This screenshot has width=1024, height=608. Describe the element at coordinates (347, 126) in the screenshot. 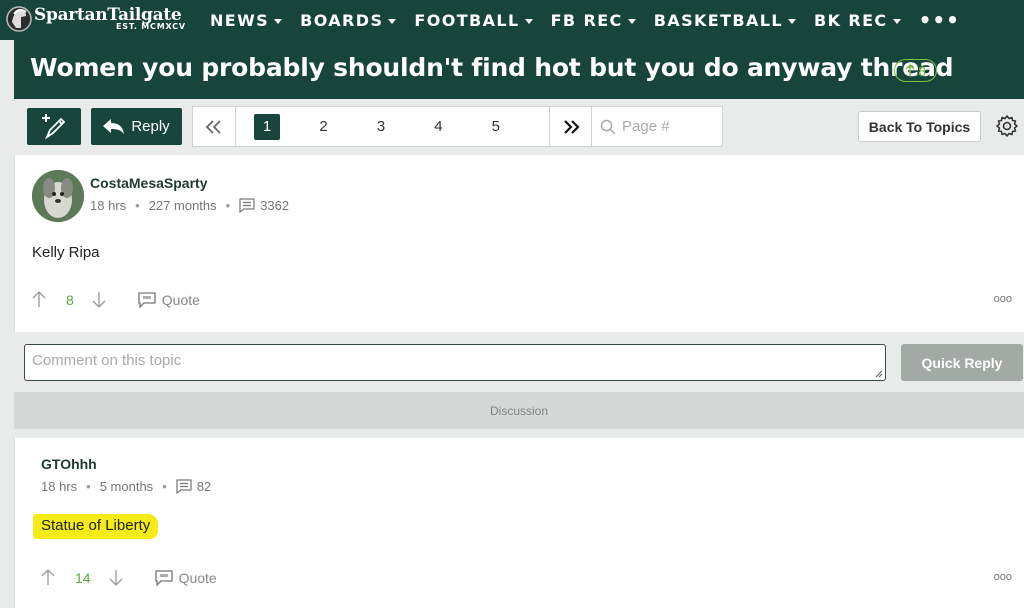

I see `page-2-button: 2` at that location.